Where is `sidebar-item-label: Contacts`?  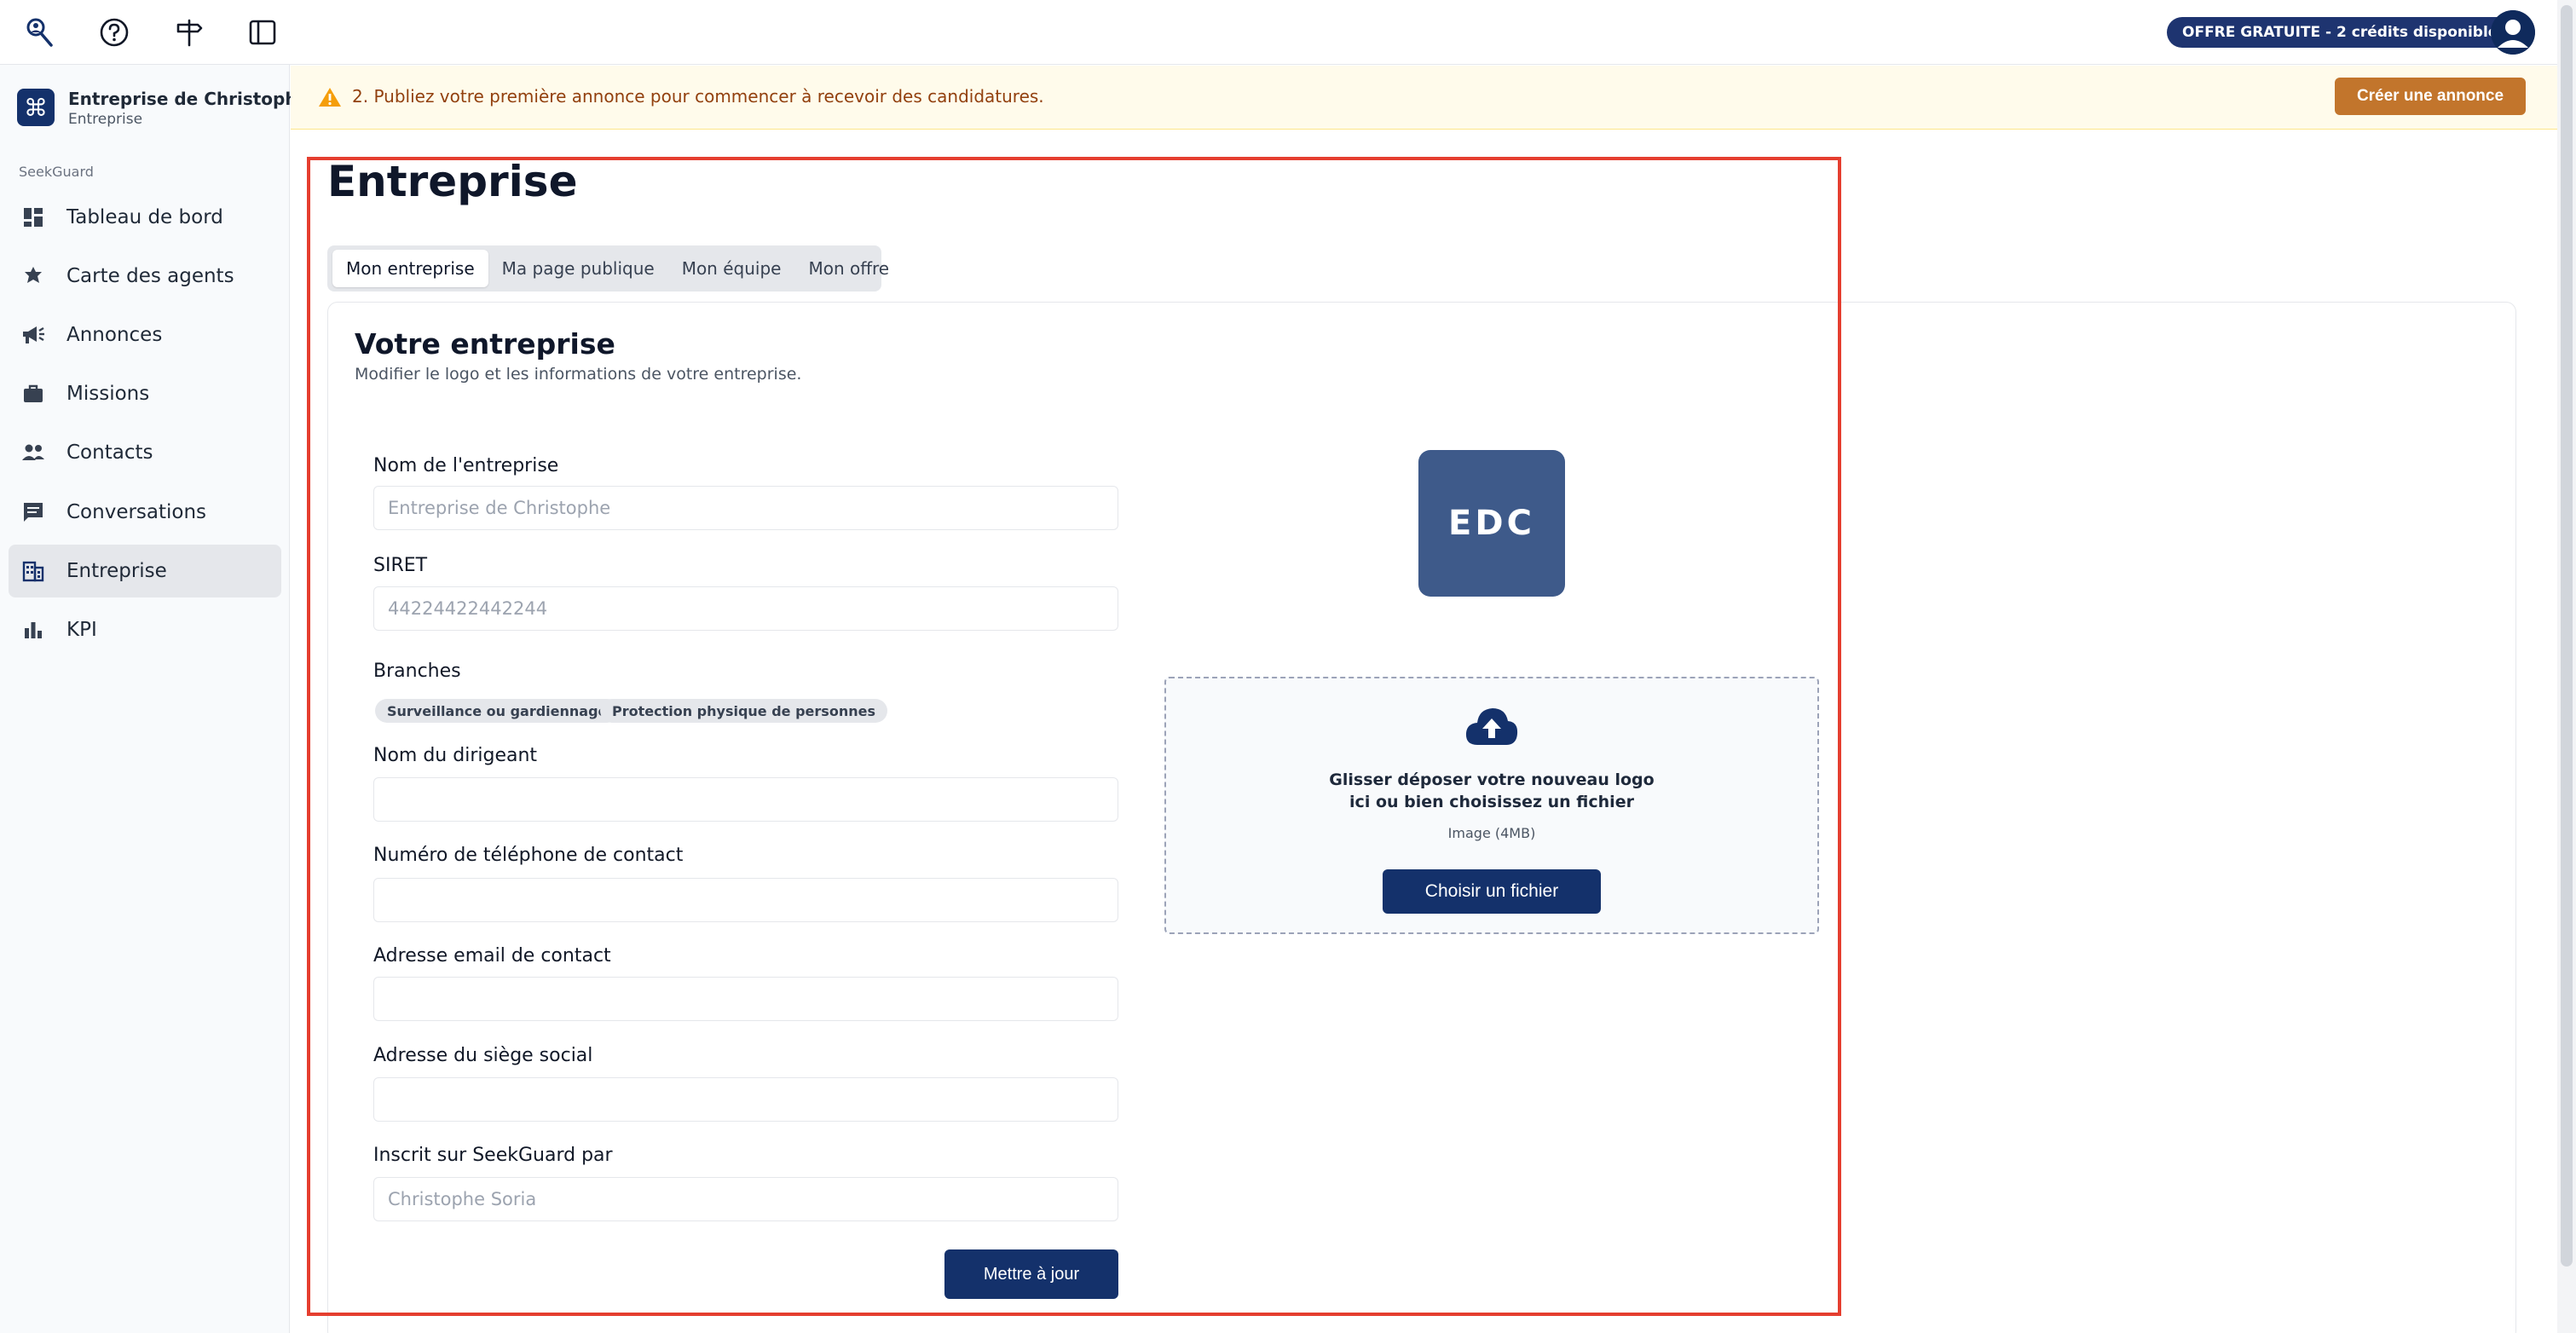 sidebar-item-label: Contacts is located at coordinates (109, 452).